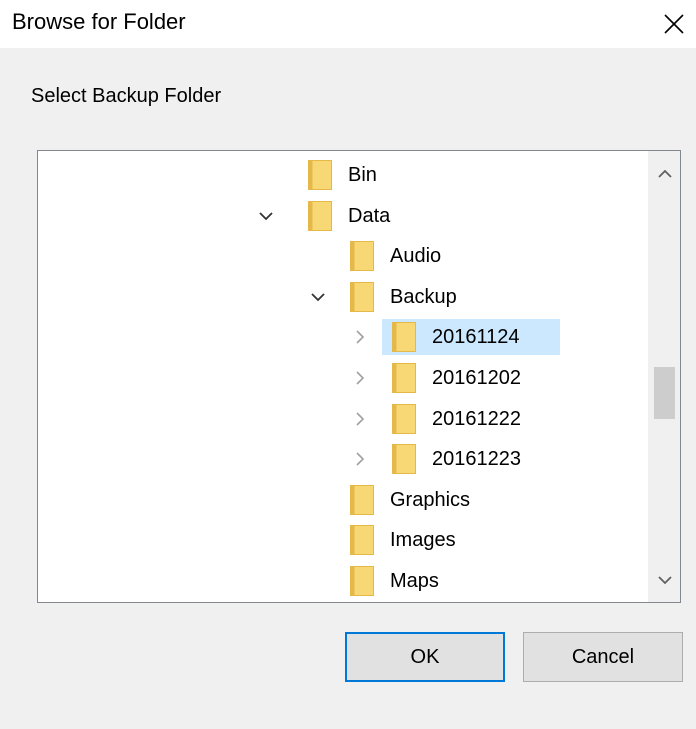 The image size is (696, 729). Describe the element at coordinates (423, 540) in the screenshot. I see `tree-item-label: Images` at that location.